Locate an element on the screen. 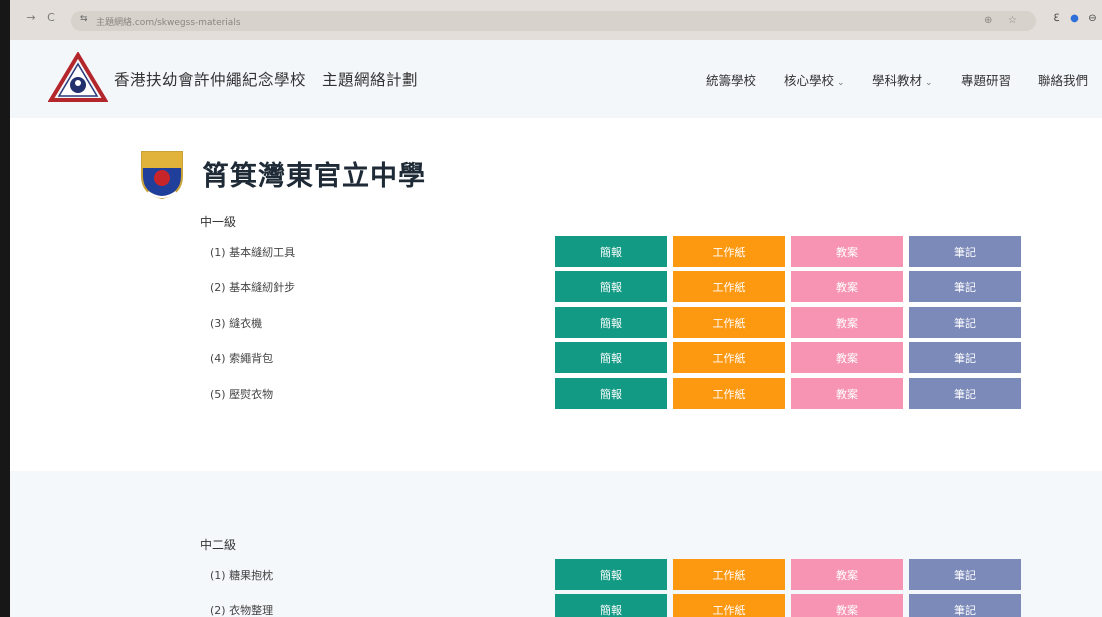  back-icon: → is located at coordinates (31, 17).